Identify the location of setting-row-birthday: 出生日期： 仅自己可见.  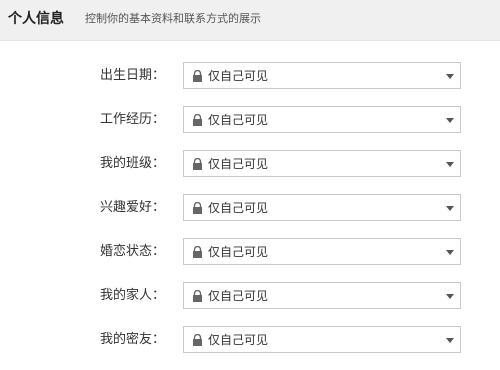
(250, 84).